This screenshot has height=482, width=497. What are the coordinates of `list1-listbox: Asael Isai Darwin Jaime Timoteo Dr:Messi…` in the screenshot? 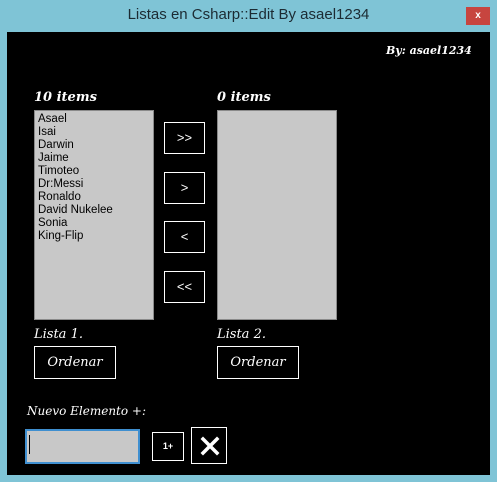 It's located at (94, 215).